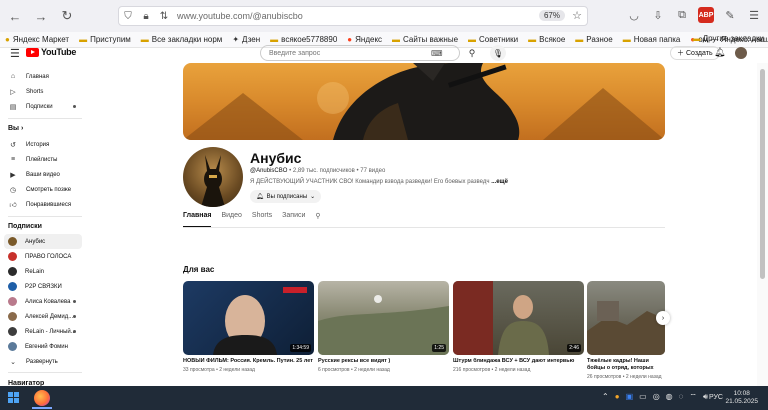 The width and height of the screenshot is (768, 410). I want to click on permissions-icon: ⇅, so click(164, 16).